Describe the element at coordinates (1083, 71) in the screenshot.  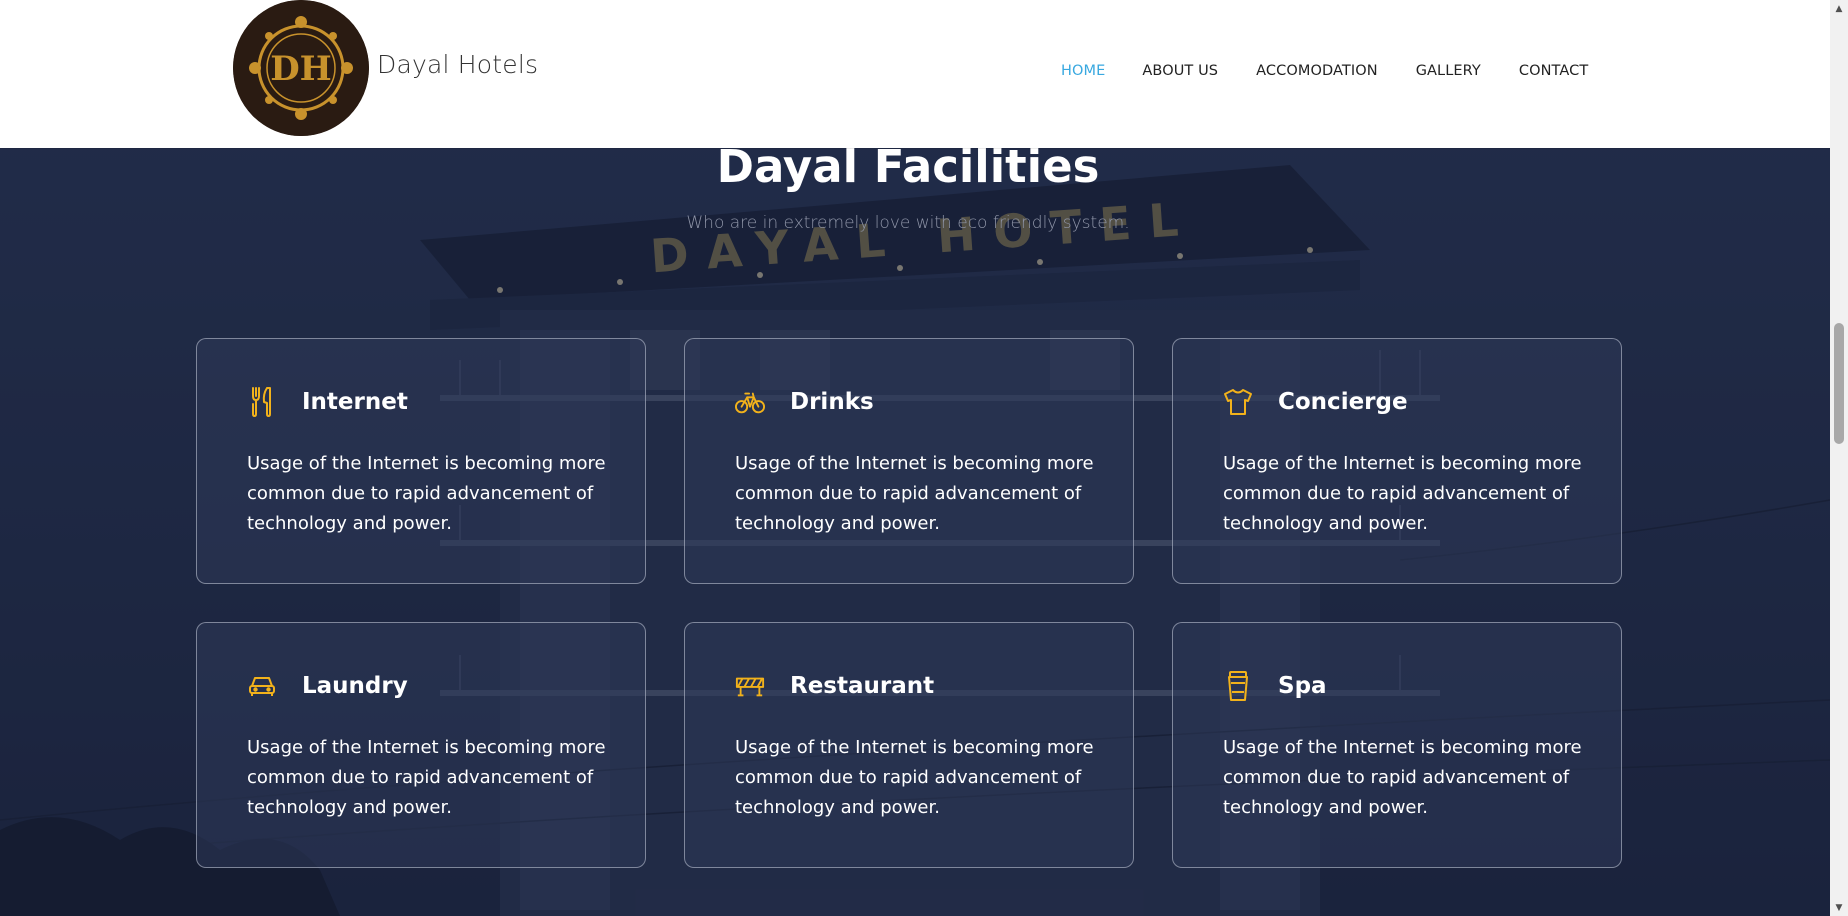
I see `nav-home: HOME` at that location.